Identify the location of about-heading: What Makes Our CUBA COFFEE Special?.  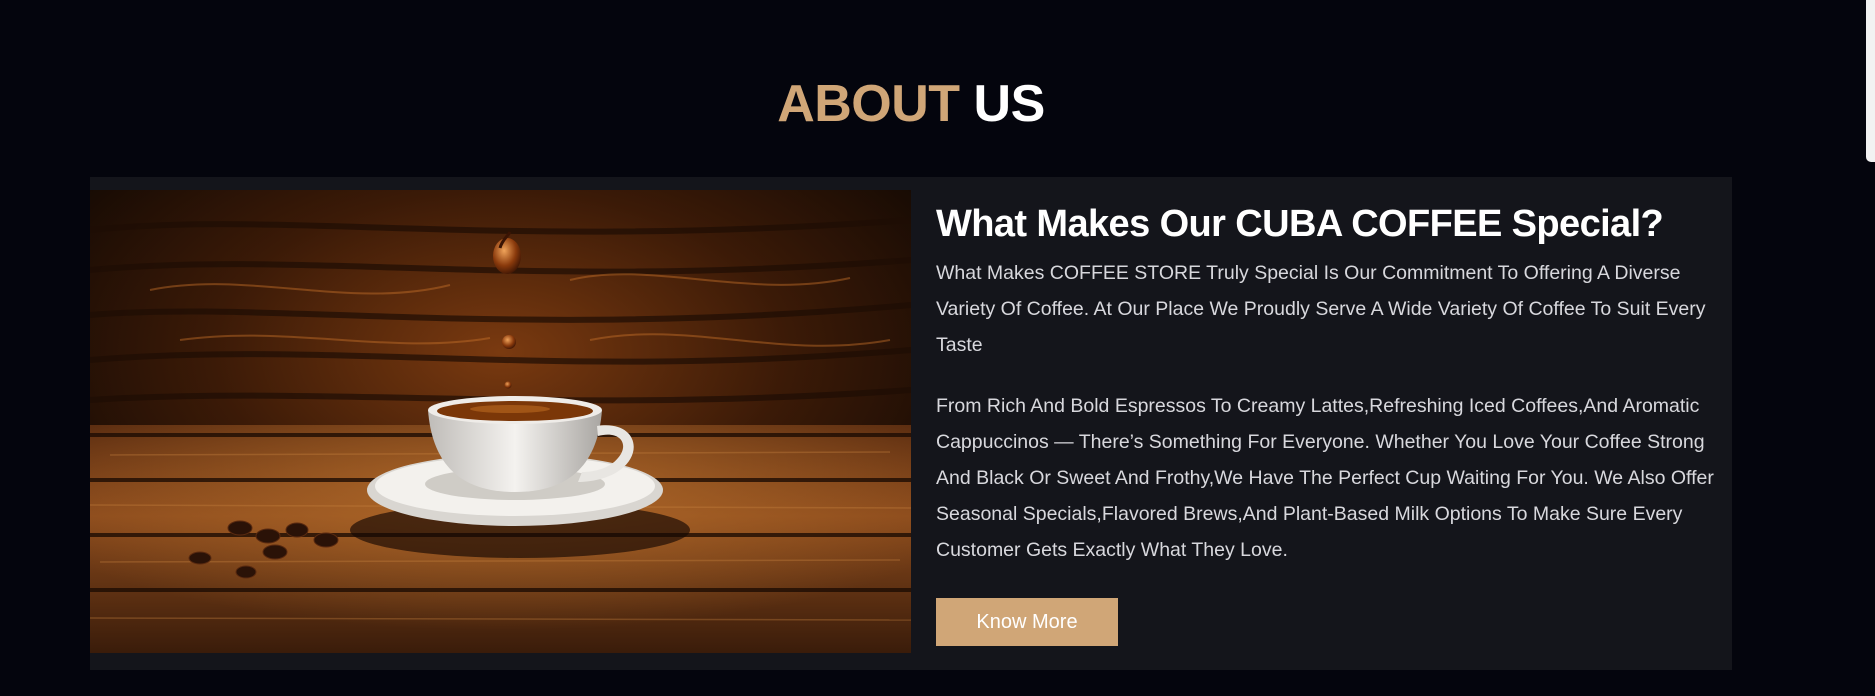
(1300, 224).